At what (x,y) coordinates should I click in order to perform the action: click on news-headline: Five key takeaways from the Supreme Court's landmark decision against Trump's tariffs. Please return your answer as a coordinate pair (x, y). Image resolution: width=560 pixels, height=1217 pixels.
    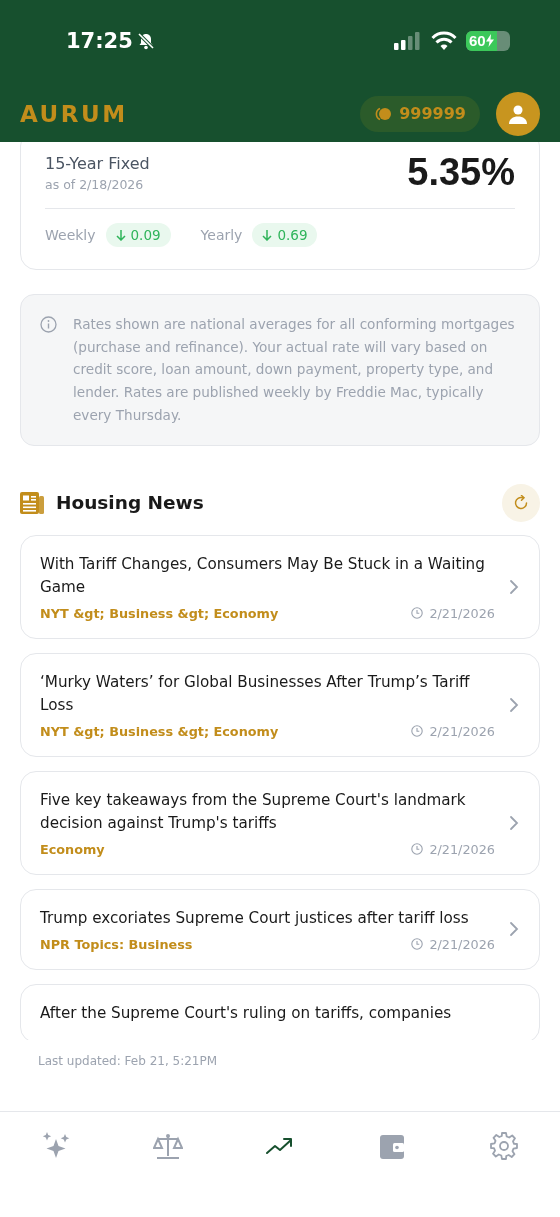
    Looking at the image, I should click on (253, 811).